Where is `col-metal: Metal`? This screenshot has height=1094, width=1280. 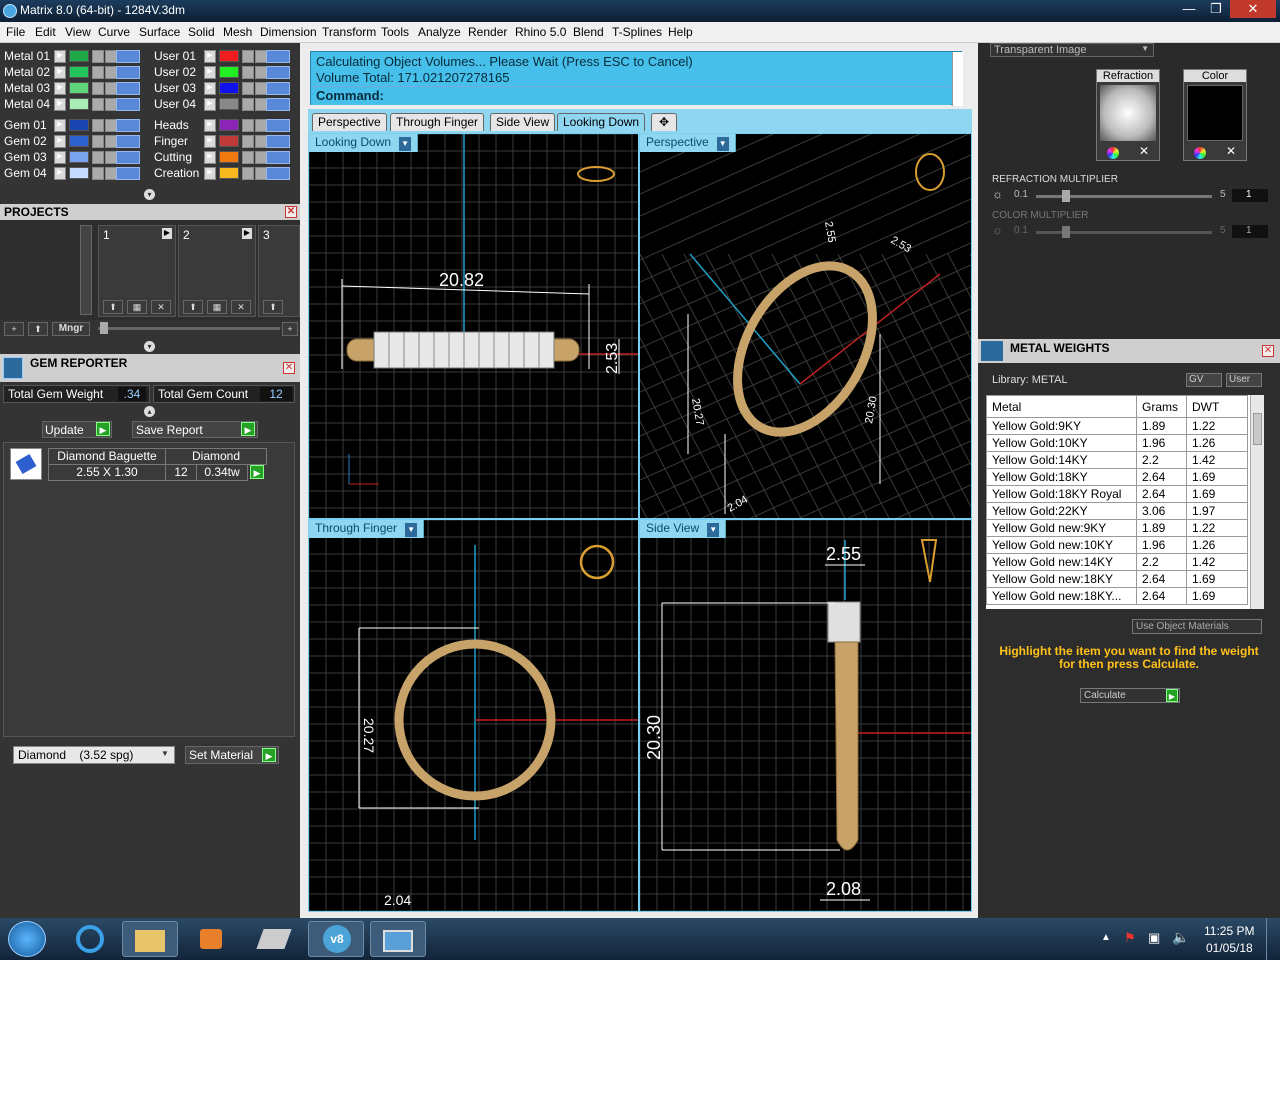
col-metal: Metal is located at coordinates (1061, 406).